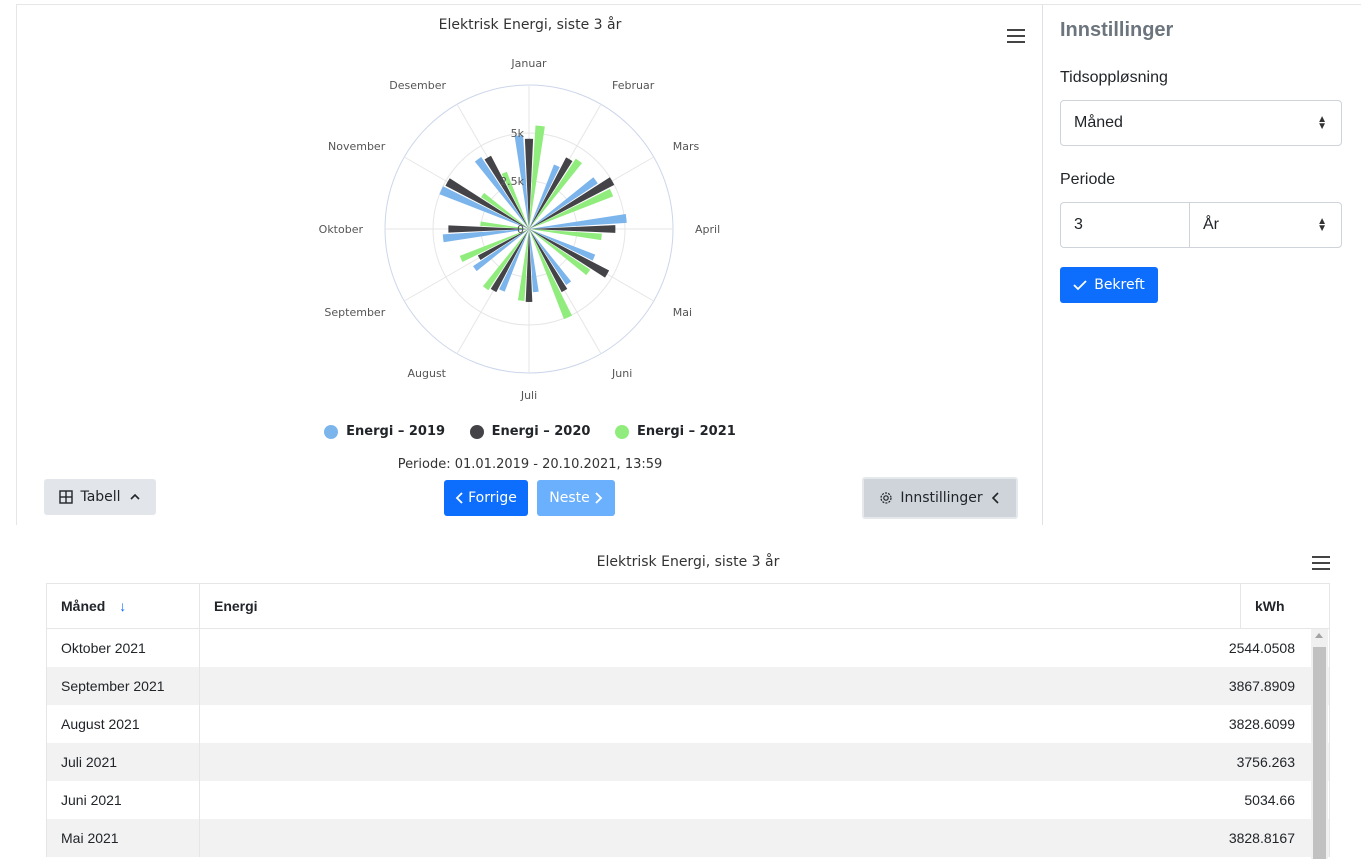 The image size is (1370, 859). Describe the element at coordinates (1114, 77) in the screenshot. I see `resolution-label: Tidsoppløsning` at that location.